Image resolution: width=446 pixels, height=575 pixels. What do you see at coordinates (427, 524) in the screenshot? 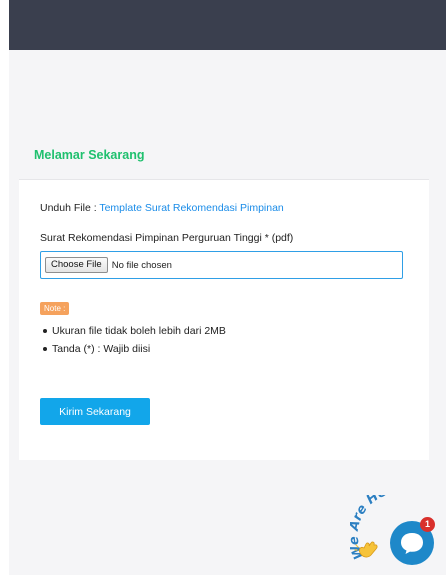
I see `unread-count-badge: 1` at bounding box center [427, 524].